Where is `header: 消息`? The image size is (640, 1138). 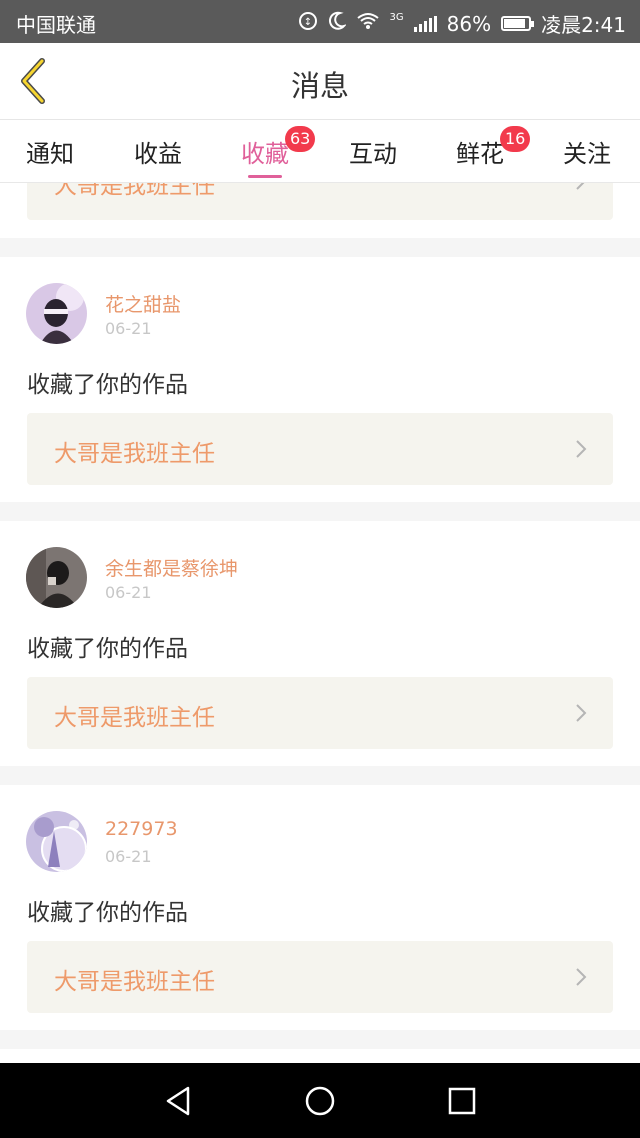
header: 消息 is located at coordinates (320, 81).